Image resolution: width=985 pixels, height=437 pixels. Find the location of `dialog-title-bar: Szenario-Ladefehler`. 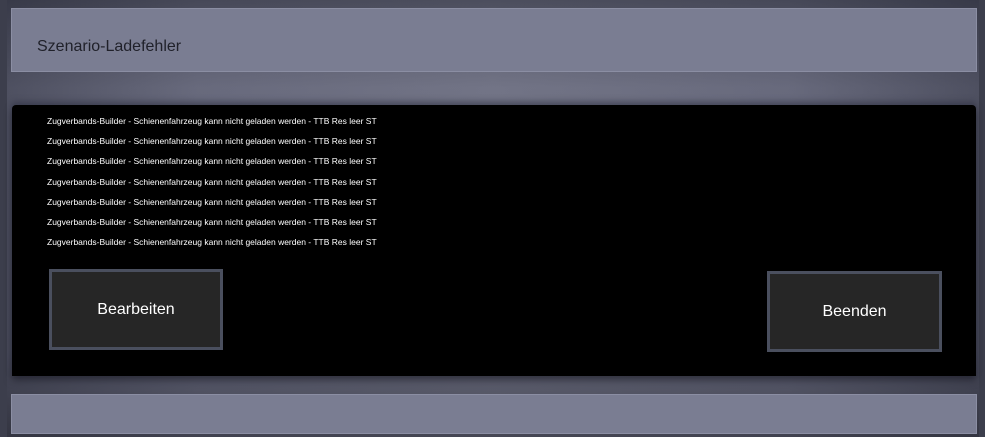

dialog-title-bar: Szenario-Ladefehler is located at coordinates (494, 40).